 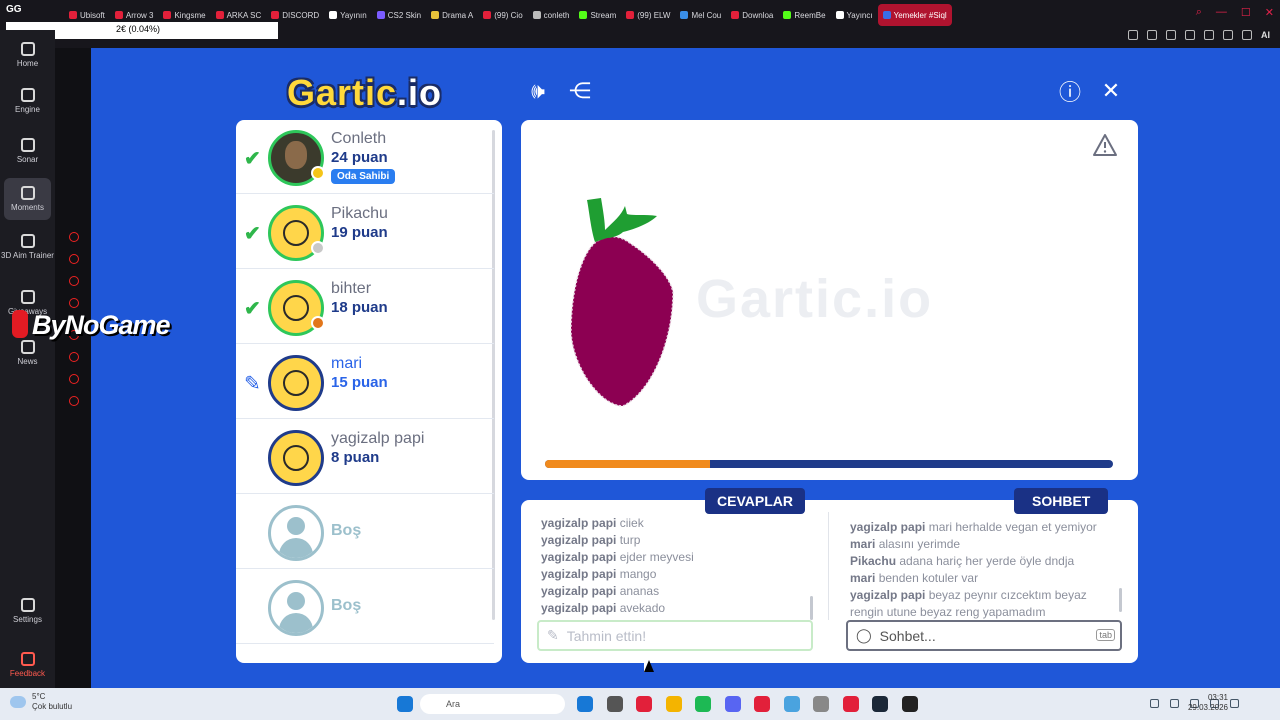 What do you see at coordinates (1228, 35) in the screenshot?
I see `extensions-icon` at bounding box center [1228, 35].